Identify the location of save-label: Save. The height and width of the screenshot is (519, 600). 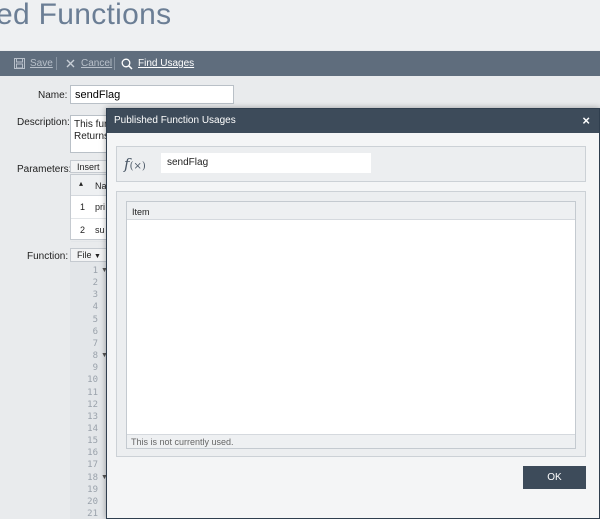
(41, 63).